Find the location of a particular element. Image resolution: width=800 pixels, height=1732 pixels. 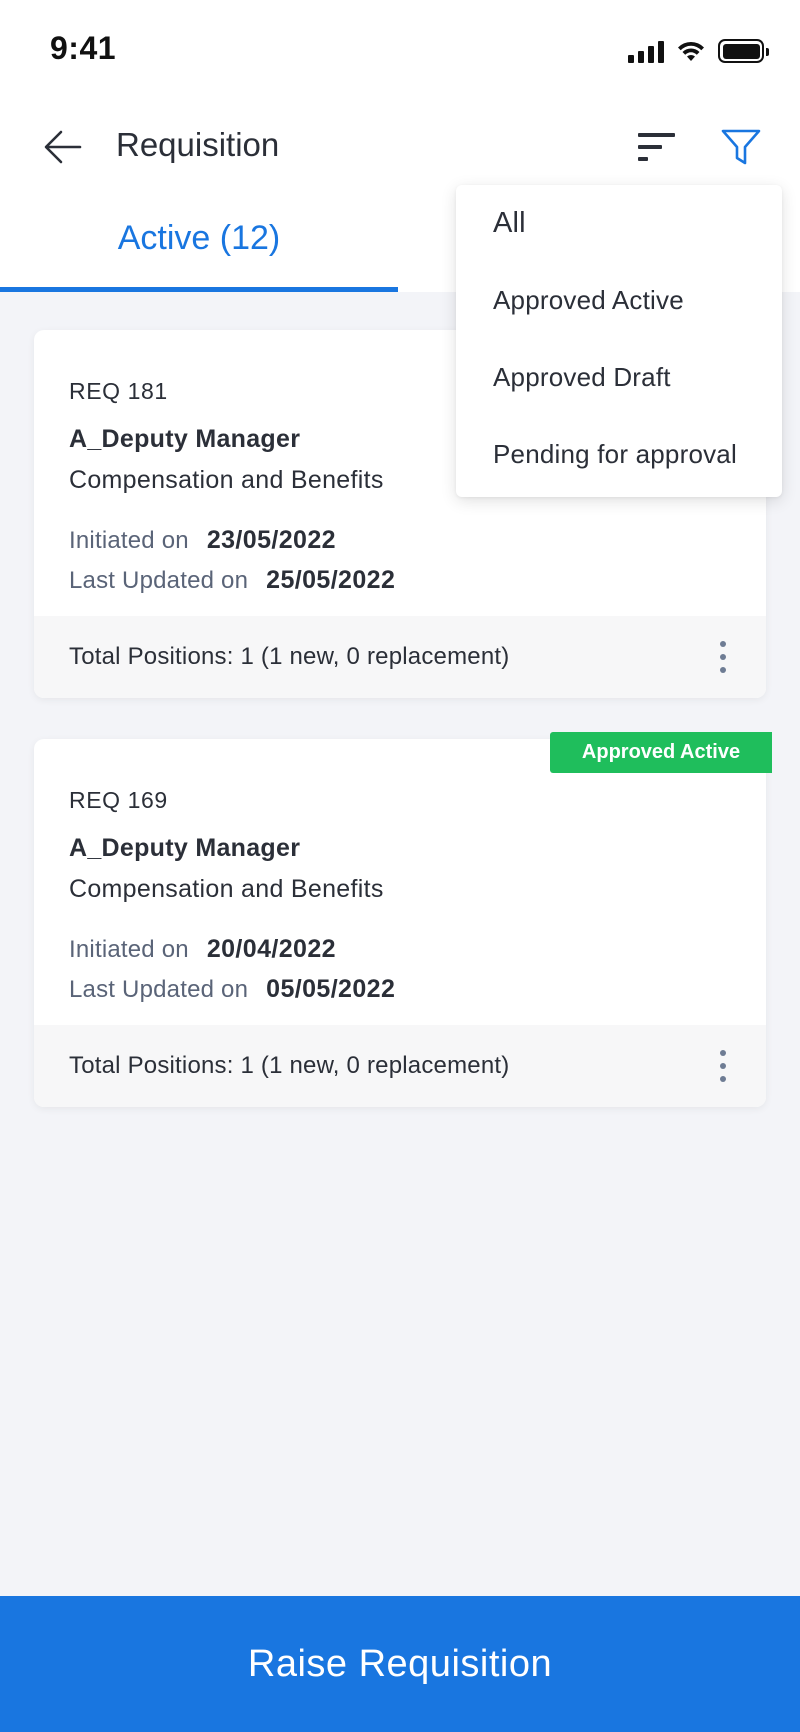

updated-date: 25/05/2022 is located at coordinates (331, 580).